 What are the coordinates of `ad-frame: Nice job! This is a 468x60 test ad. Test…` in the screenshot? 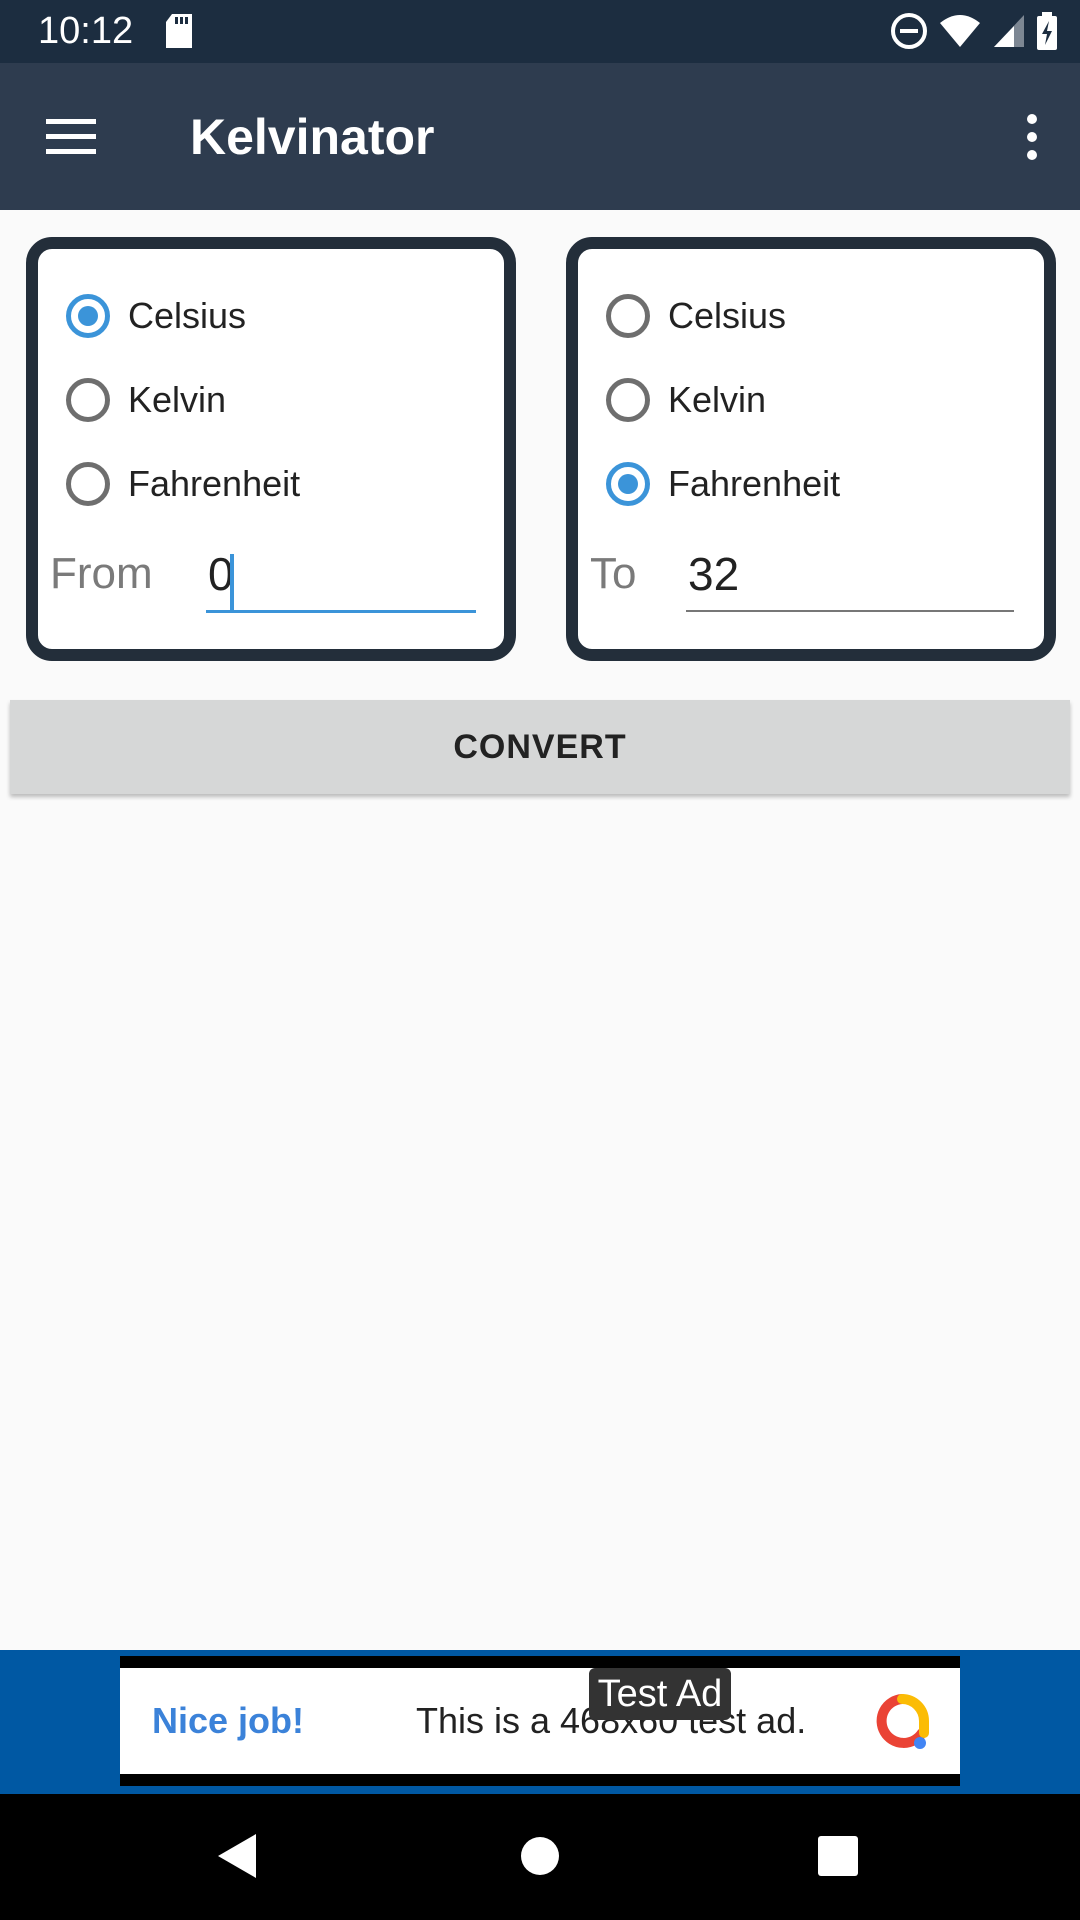 It's located at (540, 1721).